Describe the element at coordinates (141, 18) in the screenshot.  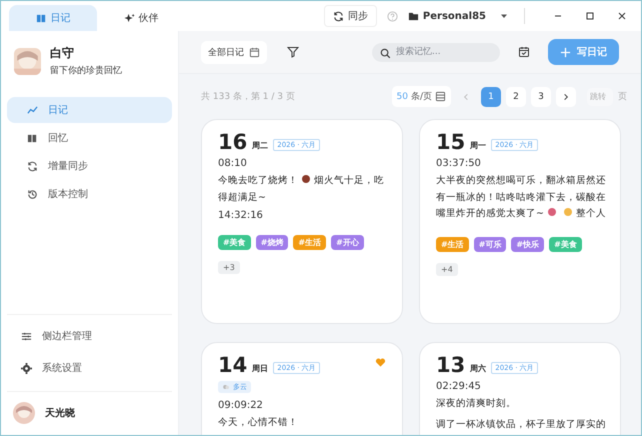
I see `top-tab: 伙伴` at that location.